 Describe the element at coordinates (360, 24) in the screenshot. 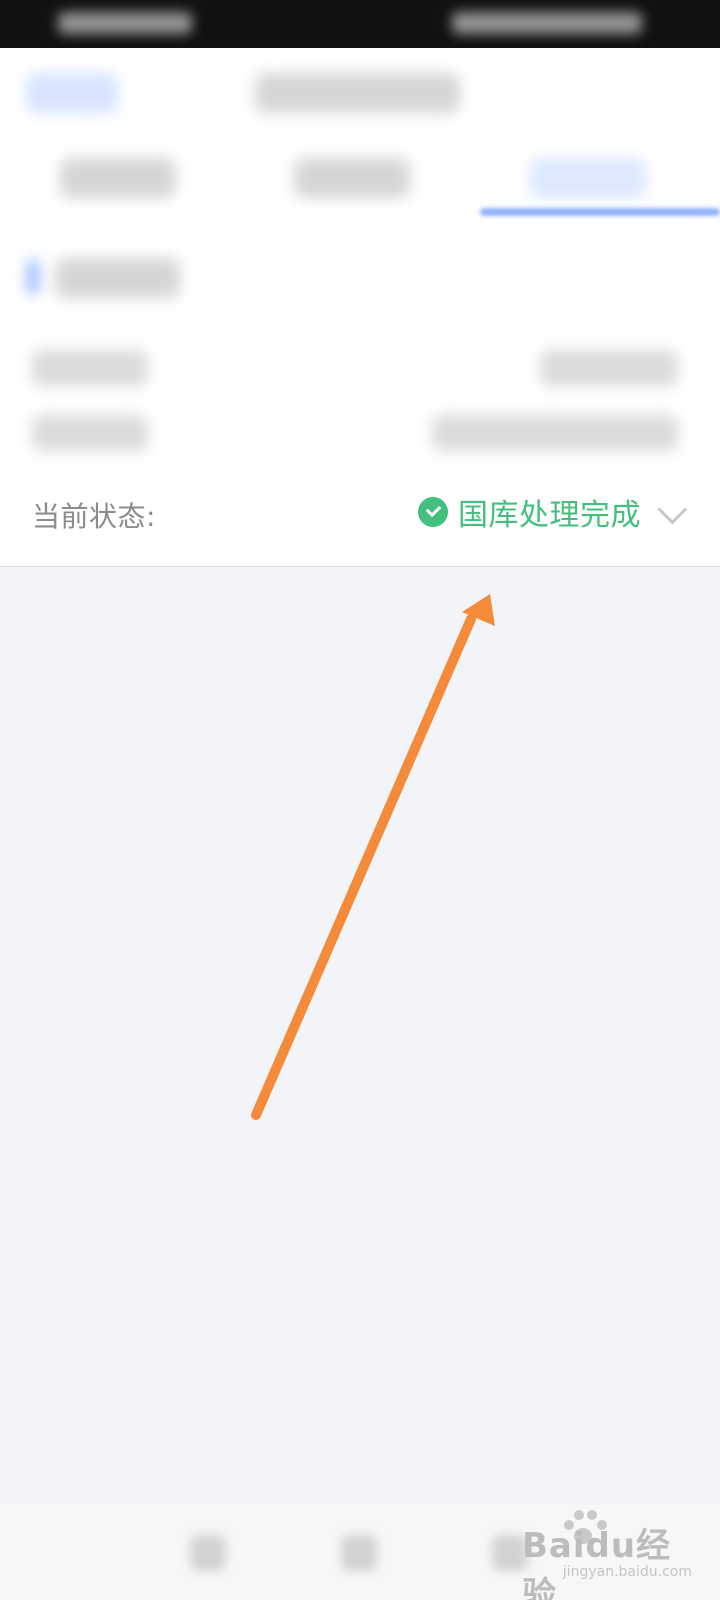

I see `status-bar` at that location.